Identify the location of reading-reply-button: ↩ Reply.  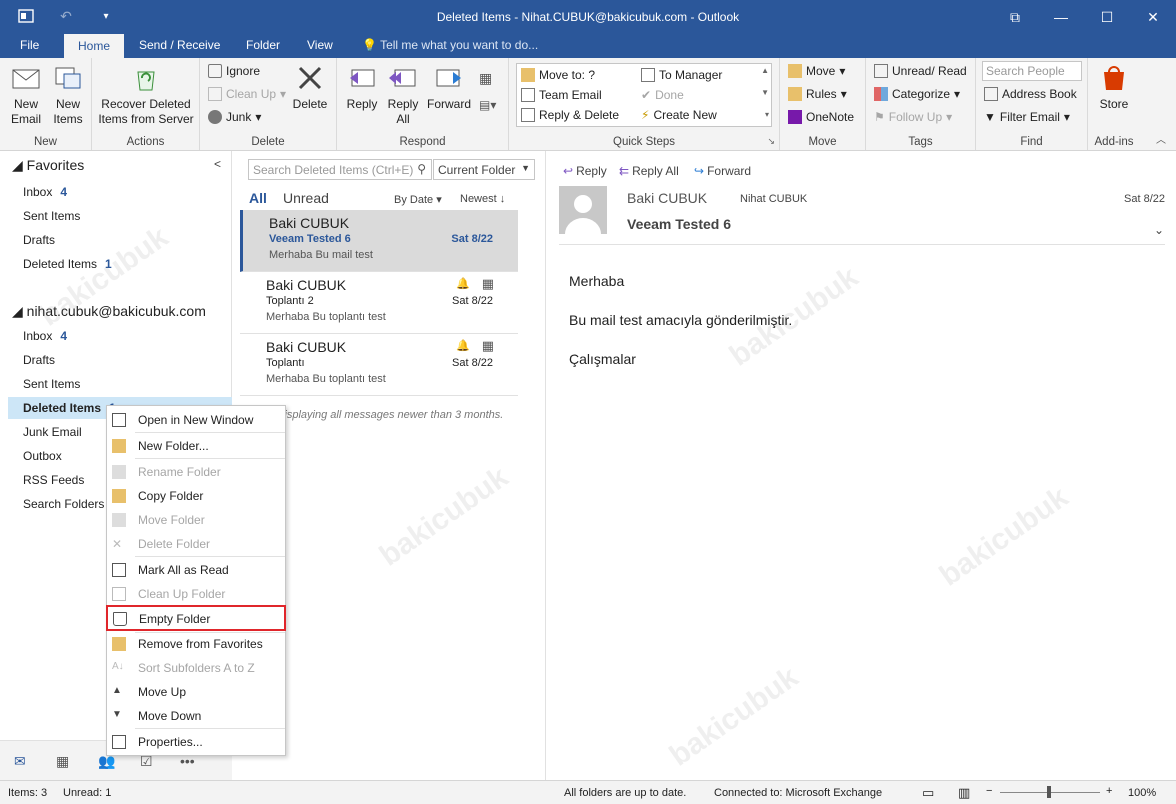
(585, 171).